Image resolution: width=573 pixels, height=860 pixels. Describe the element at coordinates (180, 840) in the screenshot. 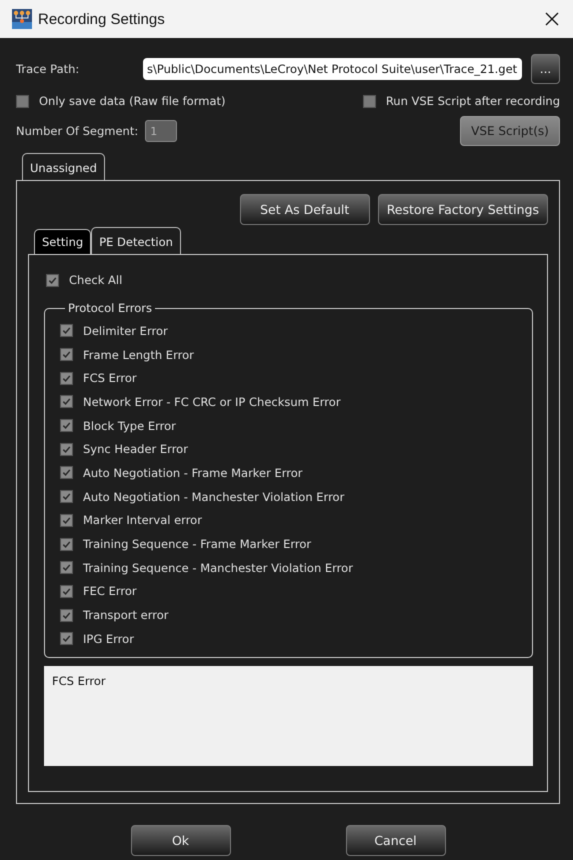

I see `dialog-button: Ok` at that location.